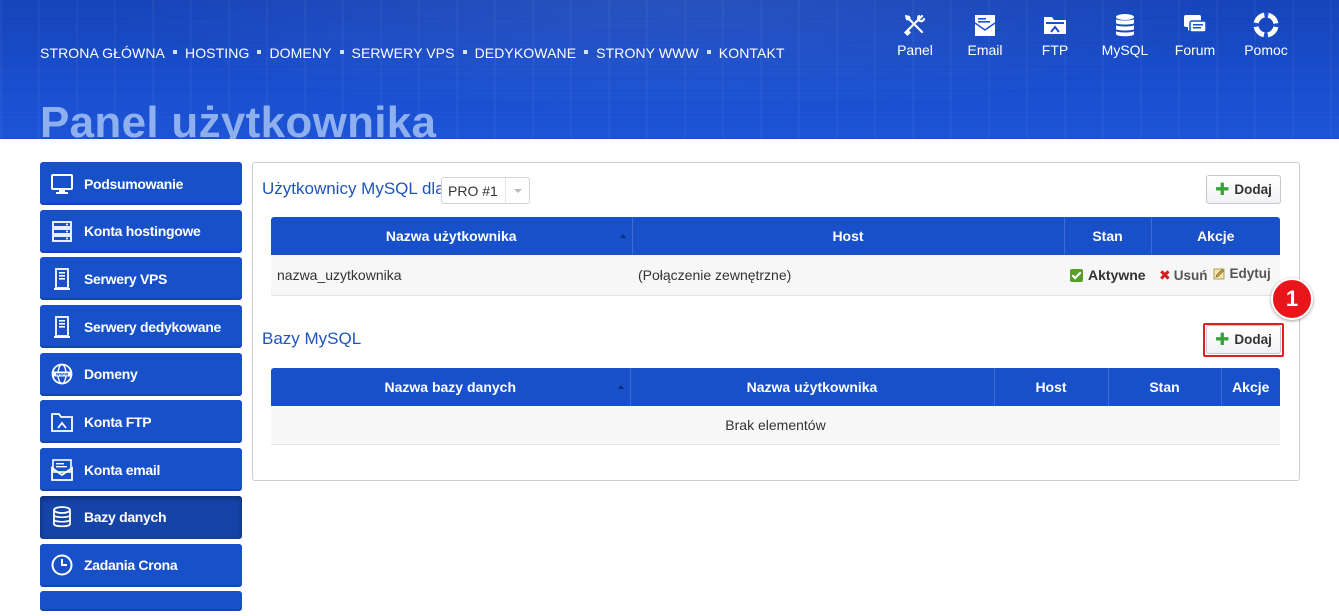 The height and width of the screenshot is (616, 1339). I want to click on nav-link-websites: STRONY WWW, so click(647, 53).